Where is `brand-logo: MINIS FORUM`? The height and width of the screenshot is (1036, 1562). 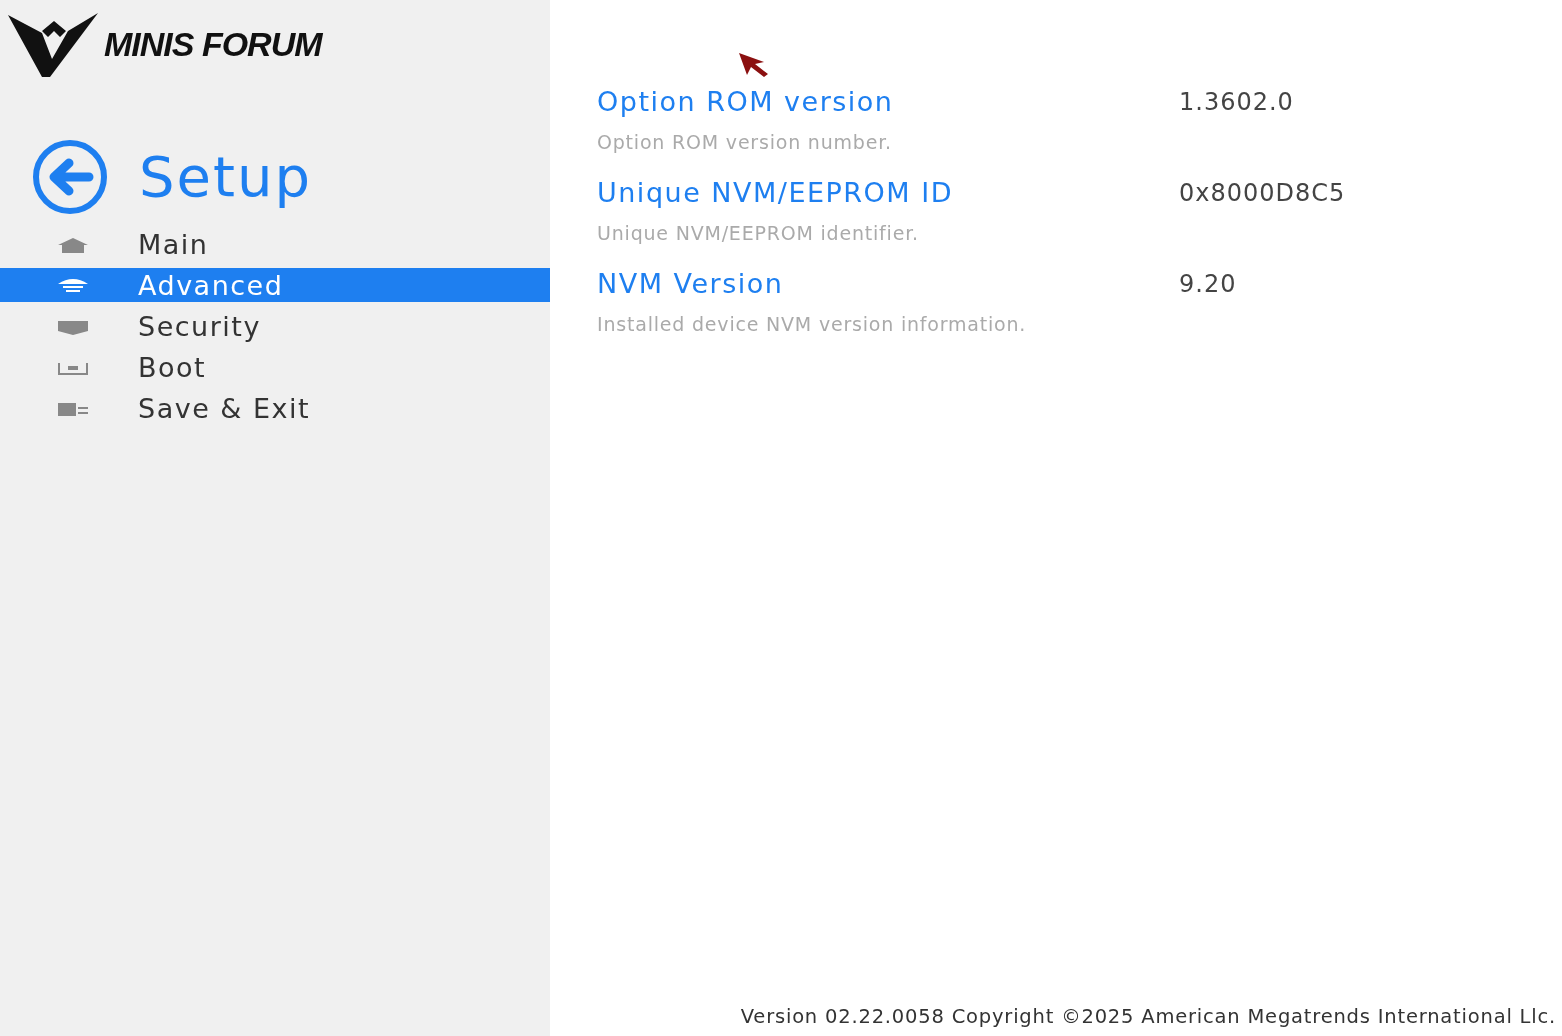
brand-logo: MINIS FORUM is located at coordinates (213, 44).